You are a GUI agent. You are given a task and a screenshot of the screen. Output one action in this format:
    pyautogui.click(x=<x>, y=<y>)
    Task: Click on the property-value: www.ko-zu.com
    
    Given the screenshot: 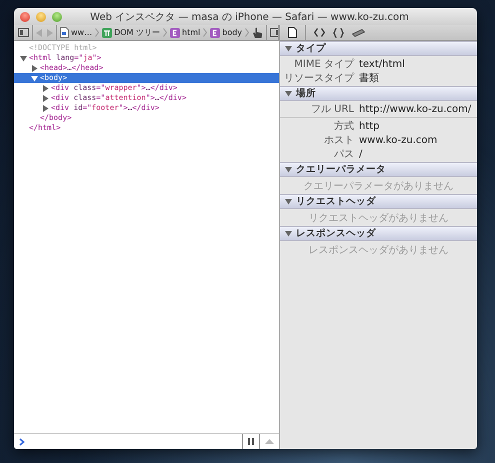 What is the action you would take?
    pyautogui.click(x=398, y=140)
    